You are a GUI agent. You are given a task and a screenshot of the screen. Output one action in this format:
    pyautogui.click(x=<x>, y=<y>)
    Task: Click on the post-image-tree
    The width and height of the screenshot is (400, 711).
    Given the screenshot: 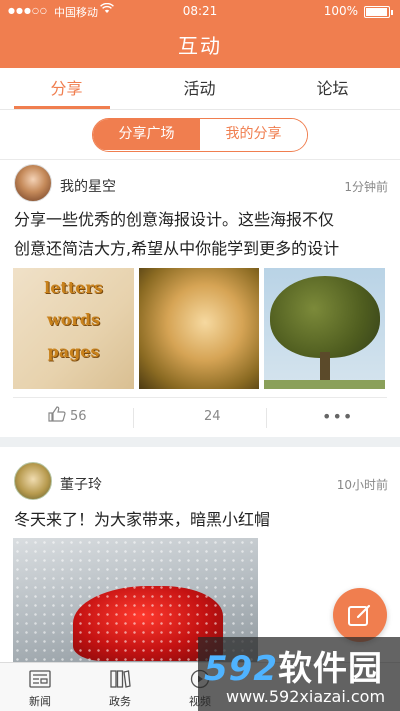 What is the action you would take?
    pyautogui.click(x=324, y=328)
    